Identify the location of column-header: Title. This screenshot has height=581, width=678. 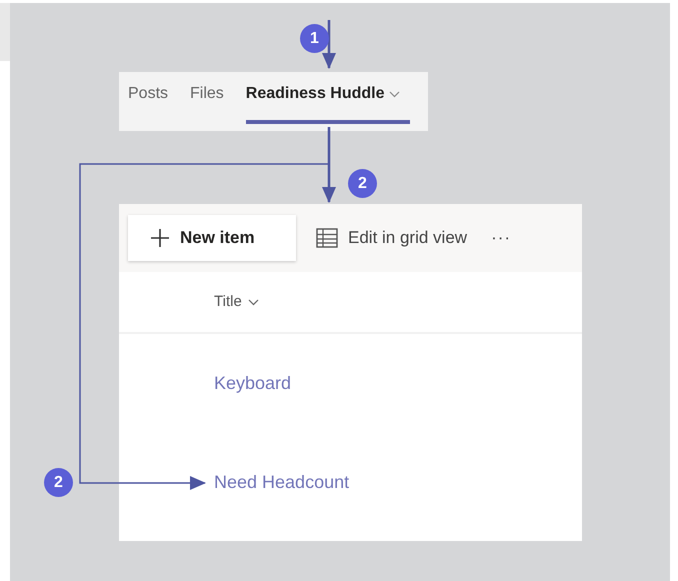
(236, 302).